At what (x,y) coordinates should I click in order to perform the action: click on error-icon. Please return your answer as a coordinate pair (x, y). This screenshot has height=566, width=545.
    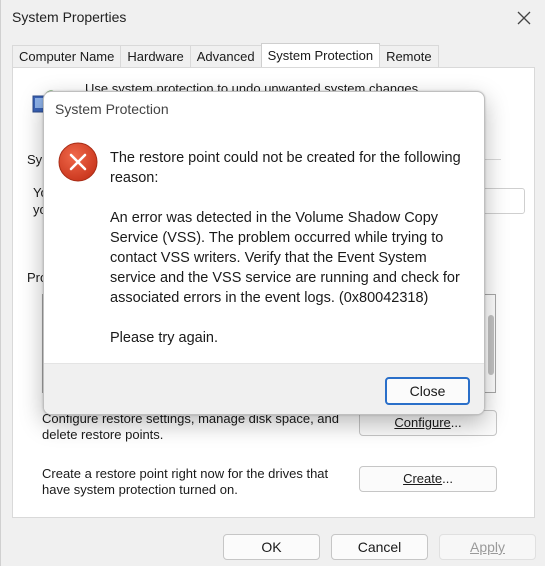
    Looking at the image, I should click on (78, 162).